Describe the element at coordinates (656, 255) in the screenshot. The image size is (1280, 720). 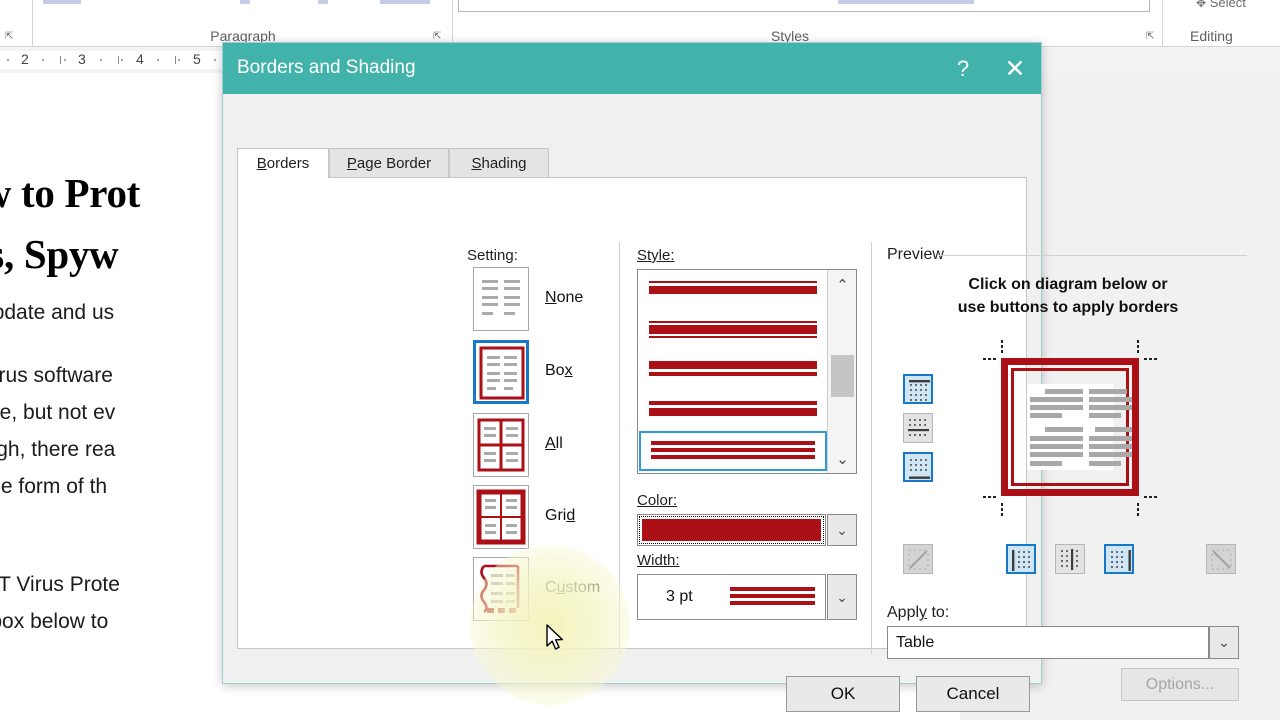
I see `style-label-text: Style:` at that location.